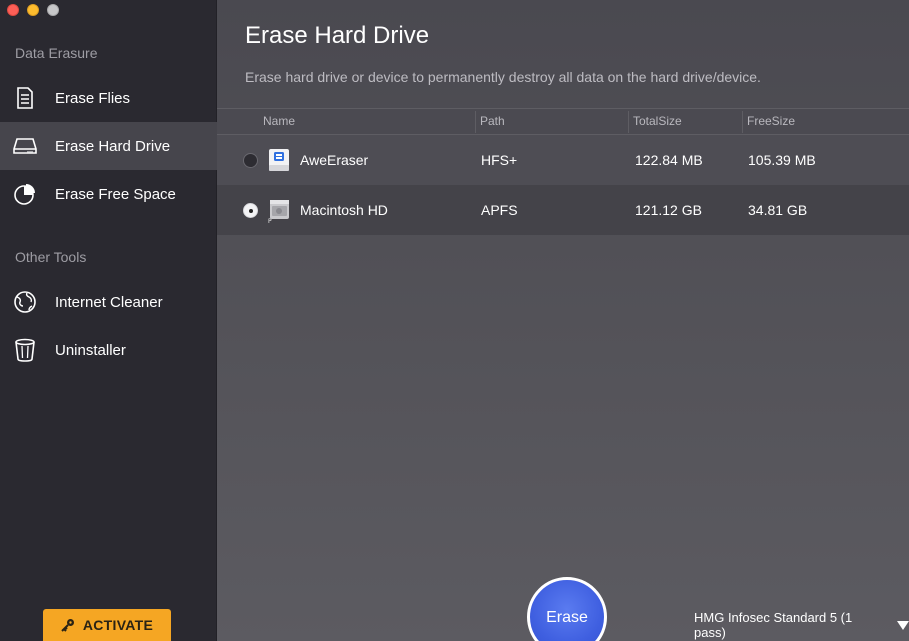 The height and width of the screenshot is (641, 909). I want to click on sidebar-item-internet-cleaner: Internet Cleaner, so click(108, 302).